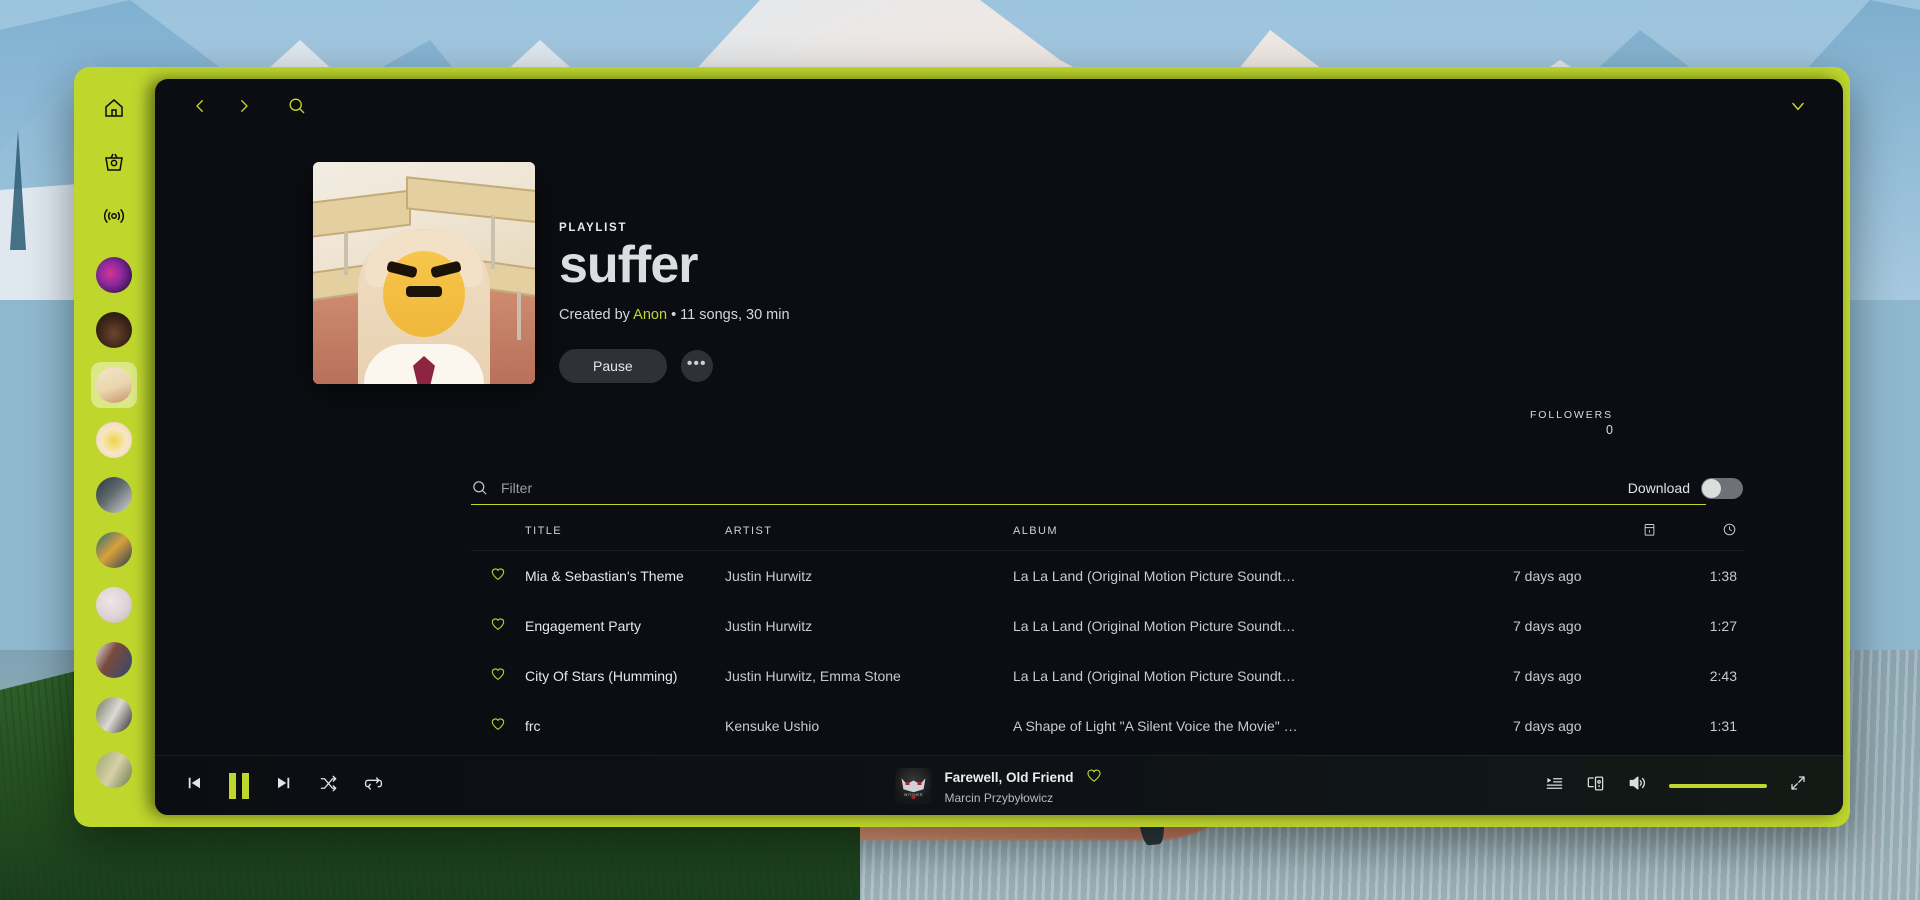 The width and height of the screenshot is (1920, 900). Describe the element at coordinates (1729, 531) in the screenshot. I see `clock-icon` at that location.